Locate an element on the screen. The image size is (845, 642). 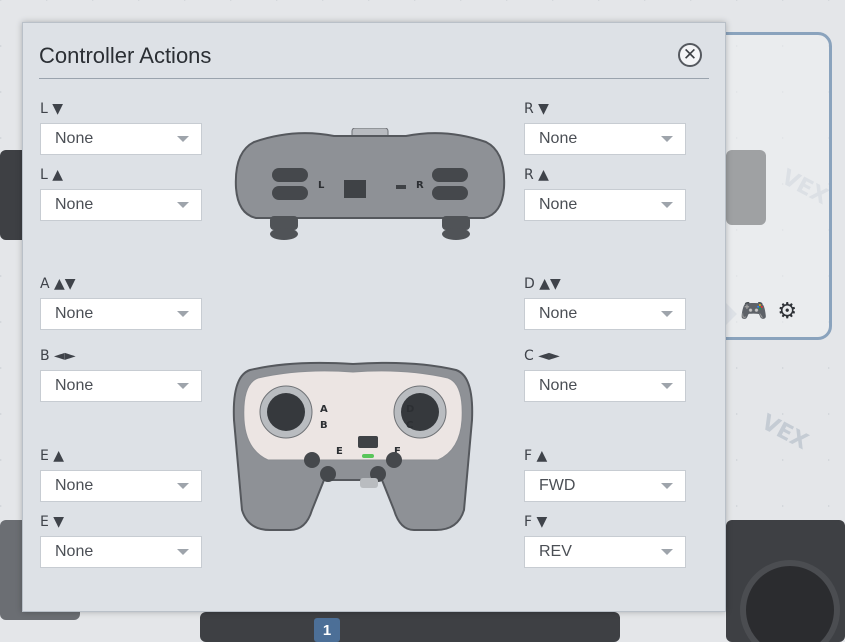
mapping-label: L ▲ is located at coordinates (52, 175).